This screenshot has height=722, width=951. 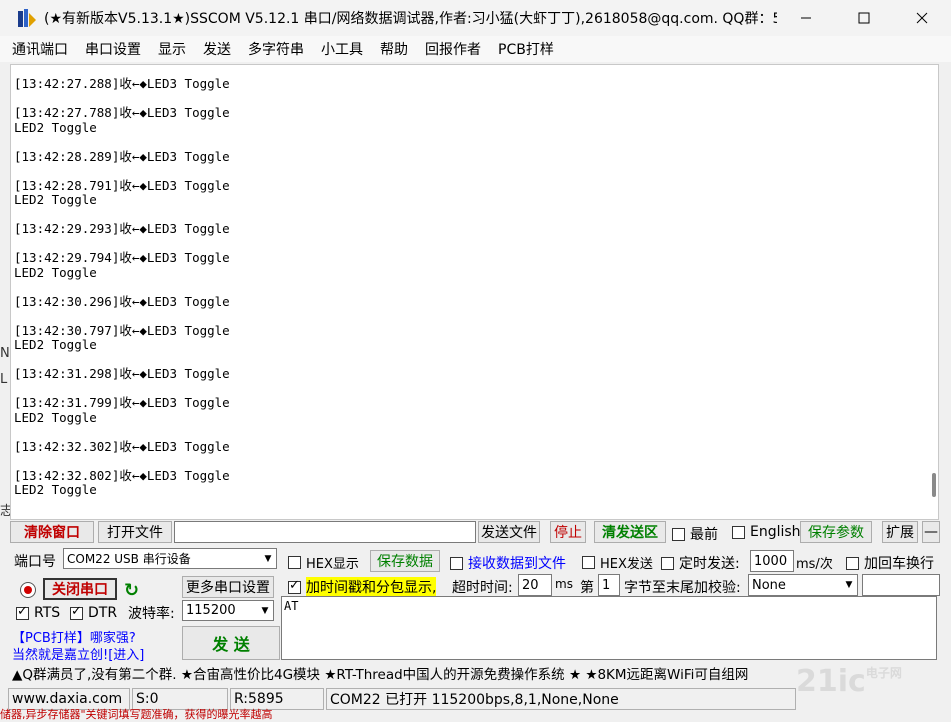 I want to click on baud-label: 波特率:, so click(x=151, y=614).